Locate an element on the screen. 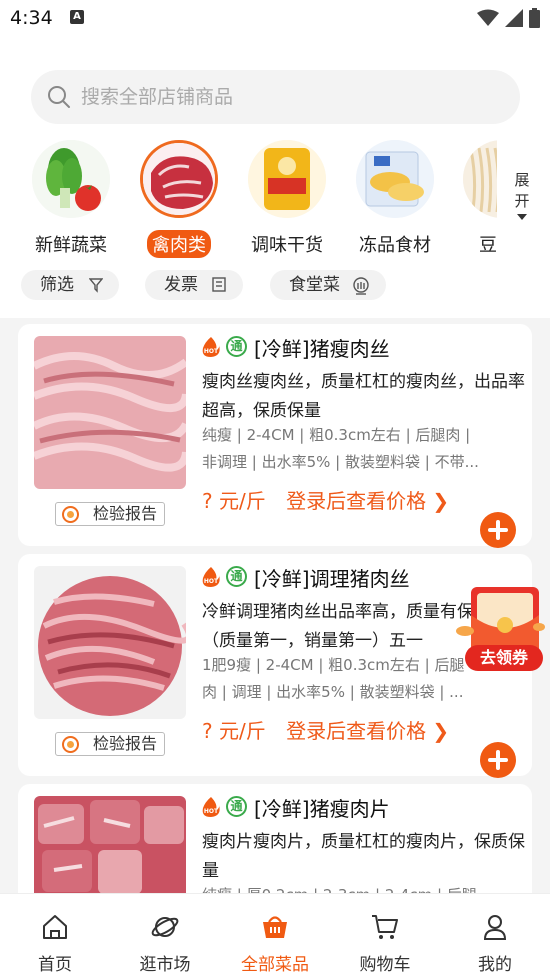 This screenshot has height=979, width=550. expand-label: 展开 is located at coordinates (522, 190).